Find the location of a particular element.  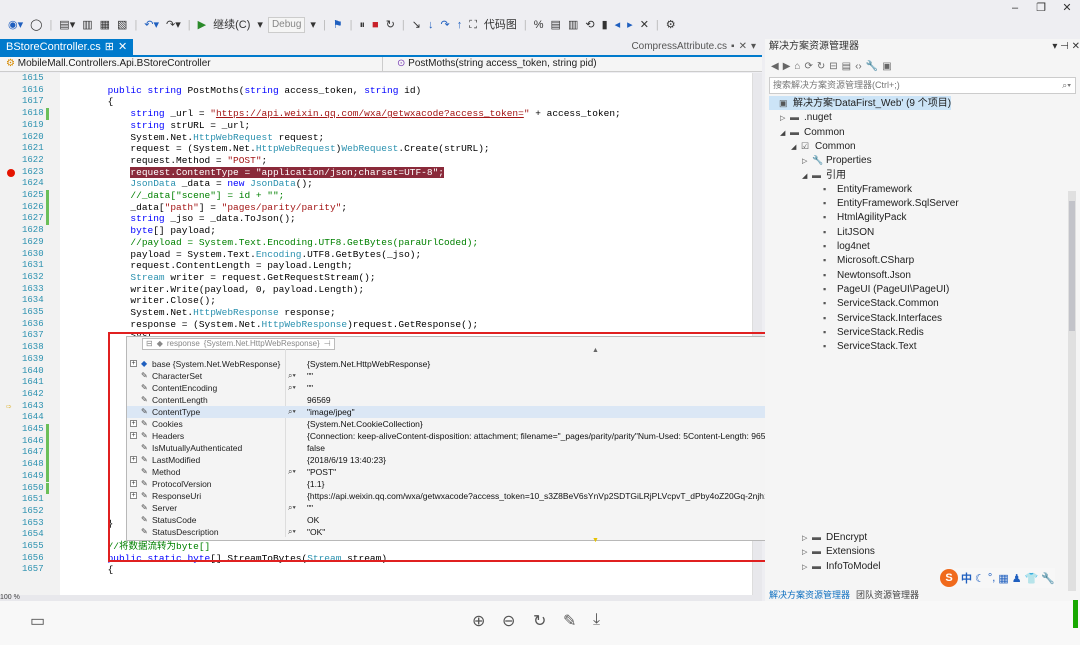

tab-solution-explorer: 解决方案资源管理器 is located at coordinates (809, 595).